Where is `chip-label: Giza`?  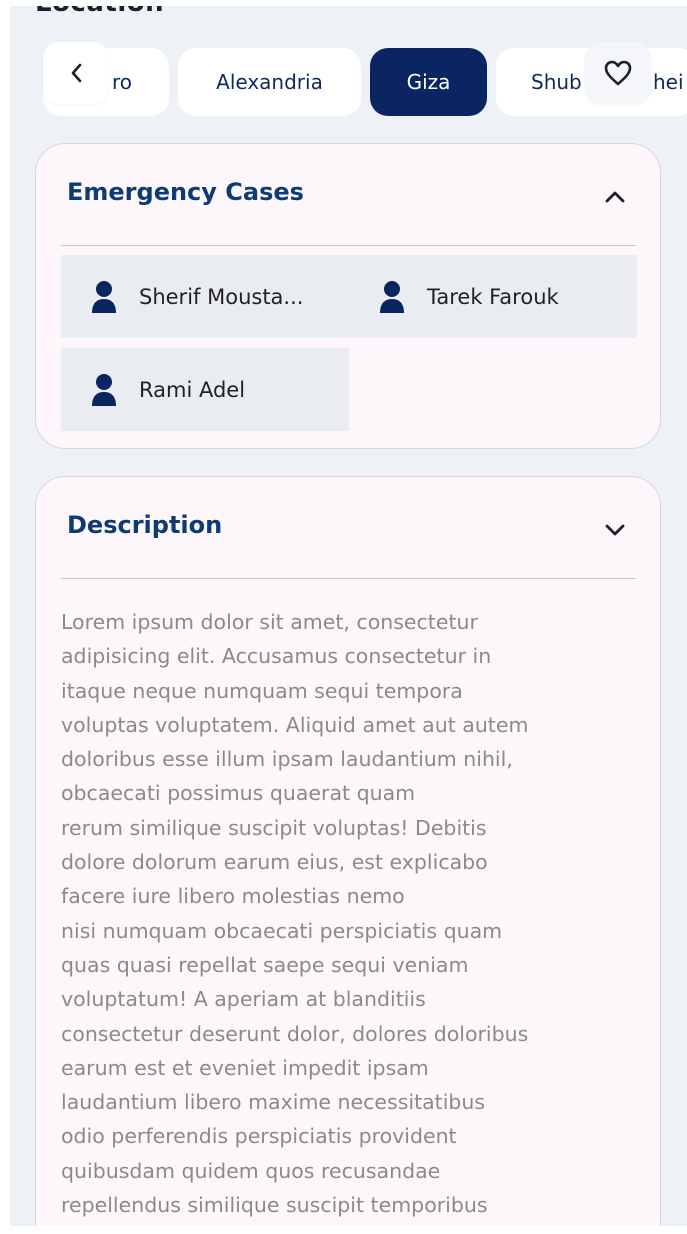 chip-label: Giza is located at coordinates (428, 82).